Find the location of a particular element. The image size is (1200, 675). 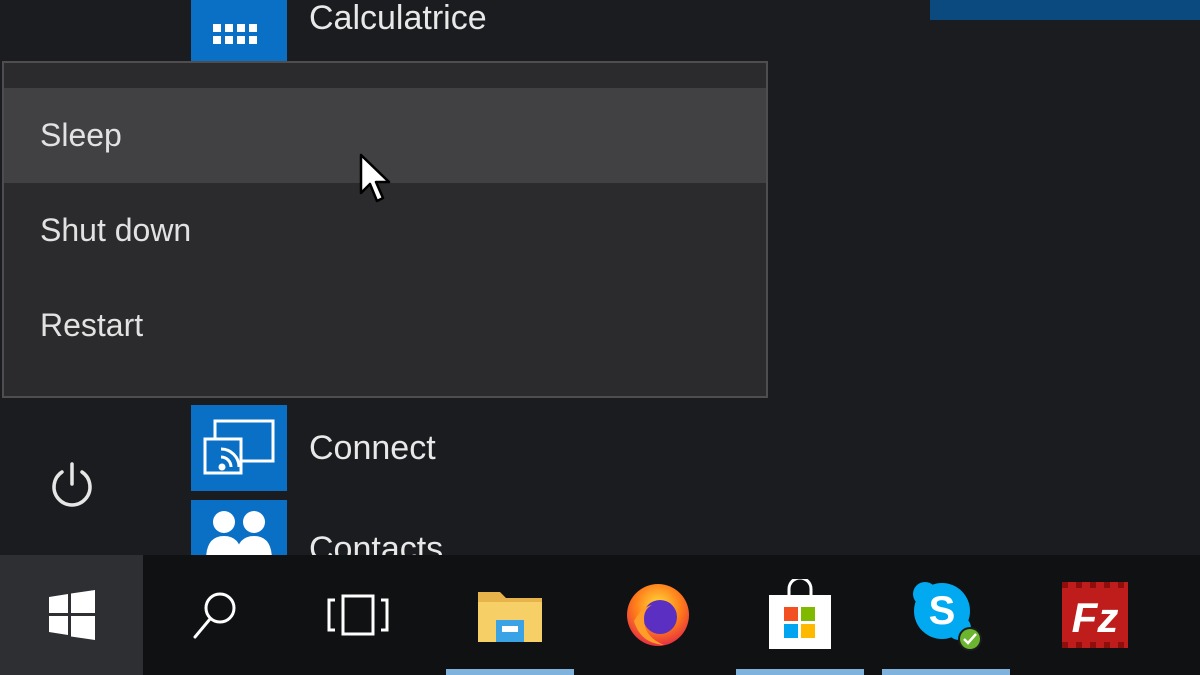

start-button is located at coordinates (71, 615).